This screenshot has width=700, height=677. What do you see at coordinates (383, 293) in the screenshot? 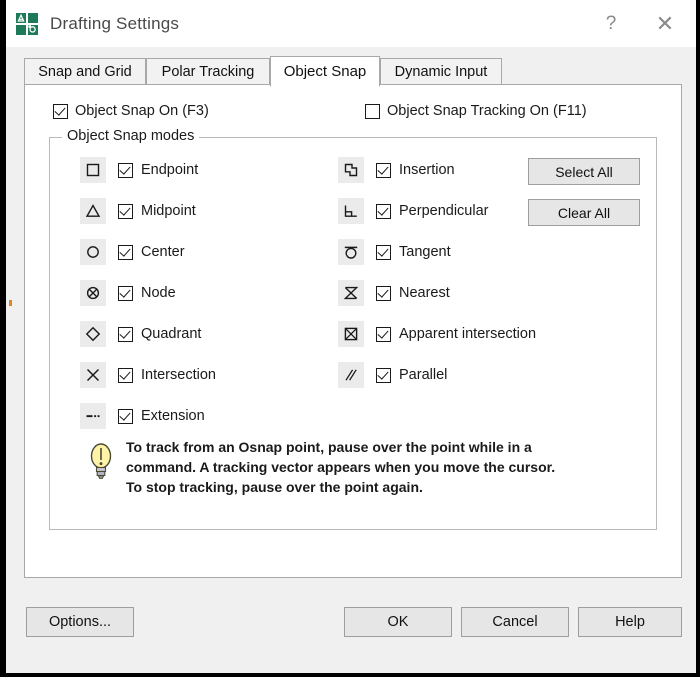
I see `checkbox-nearest` at bounding box center [383, 293].